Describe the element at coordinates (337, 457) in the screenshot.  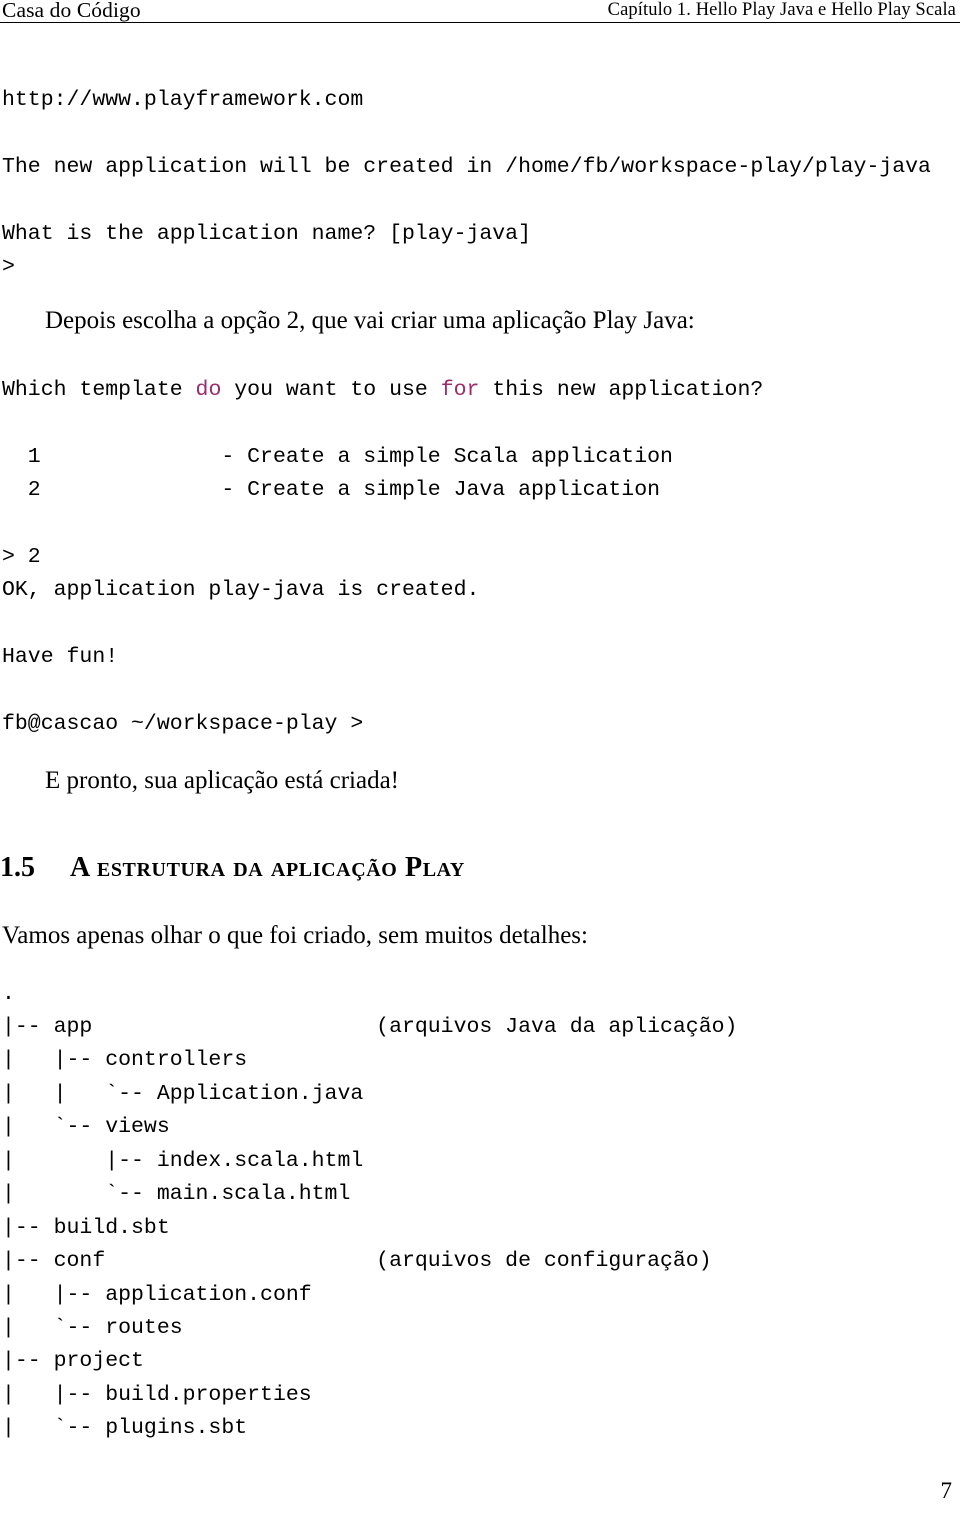
I see `terminal-option-1: 1 - Create a simple Scala application` at that location.